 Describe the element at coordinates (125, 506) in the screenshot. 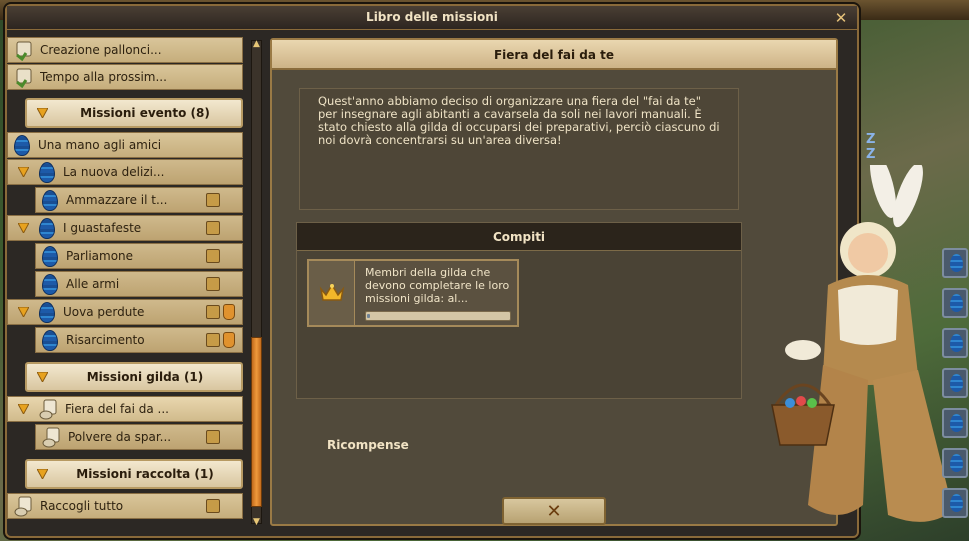

I see `quest-item: Raccogli tutto` at that location.